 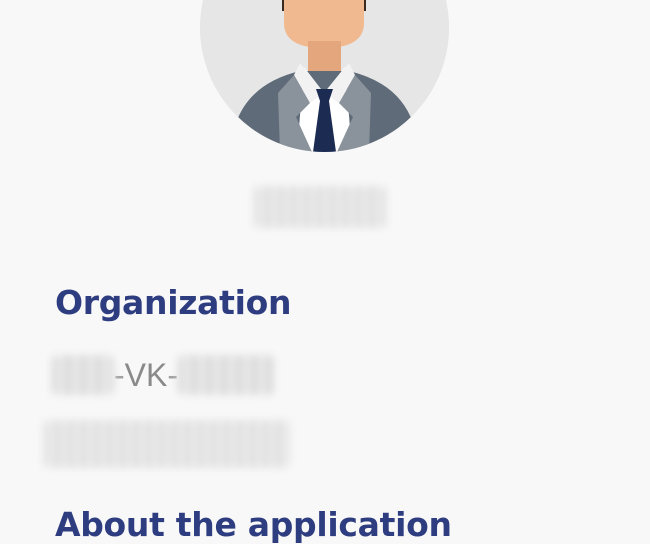 I want to click on avatar, so click(x=324, y=76).